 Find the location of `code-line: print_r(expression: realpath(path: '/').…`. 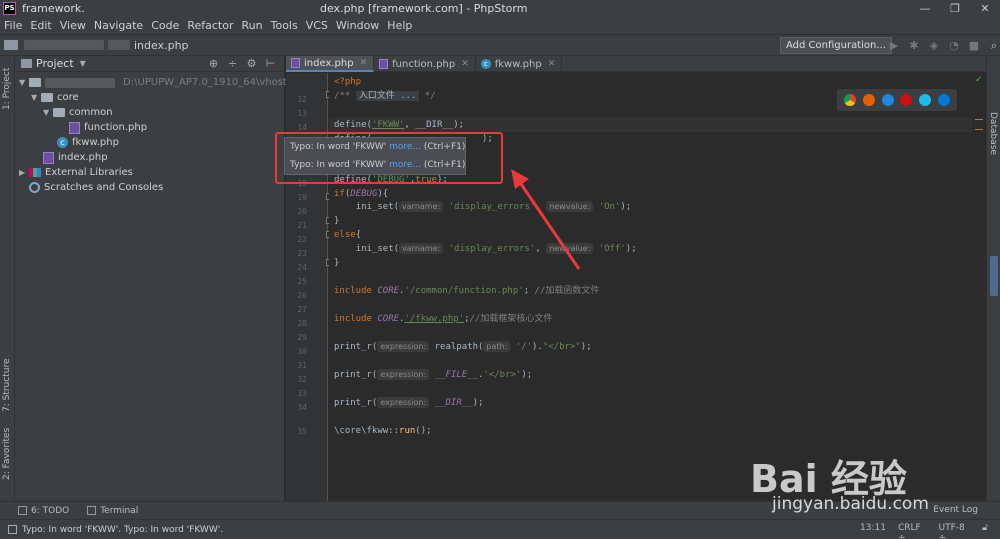

code-line: print_r(expression: realpath(path: '/').… is located at coordinates (463, 346).